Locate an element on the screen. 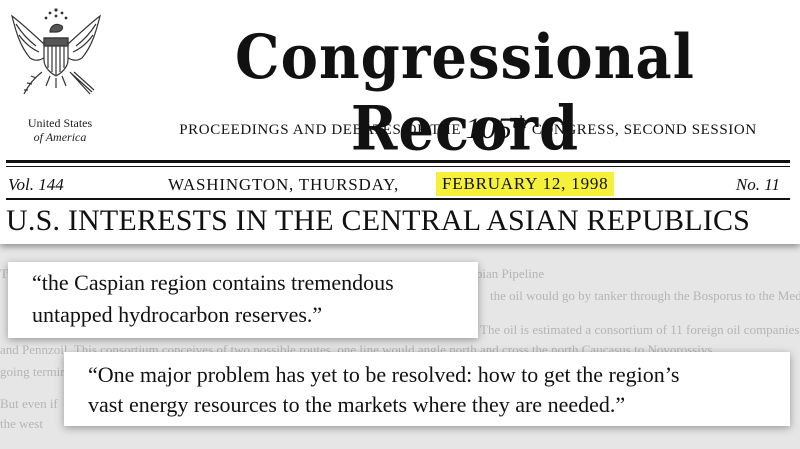 The width and height of the screenshot is (800, 449). congress-ordinal: th is located at coordinates (520, 122).